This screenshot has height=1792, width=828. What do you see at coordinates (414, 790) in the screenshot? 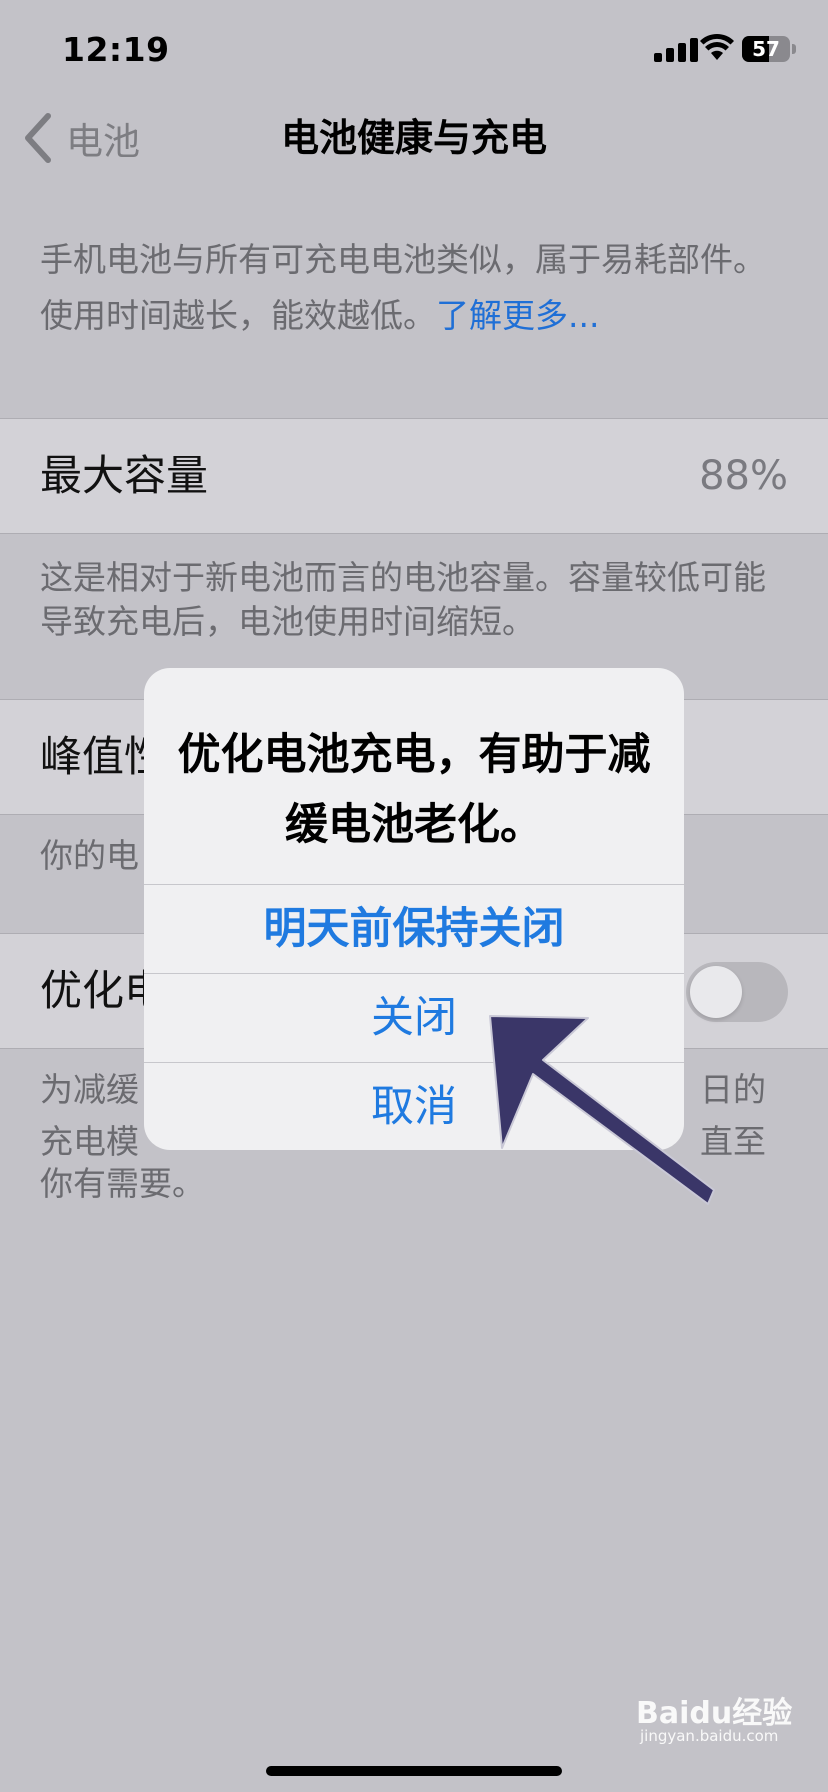
I see `alert-title: 优化电池充电，有助于减缓电池老化。` at bounding box center [414, 790].